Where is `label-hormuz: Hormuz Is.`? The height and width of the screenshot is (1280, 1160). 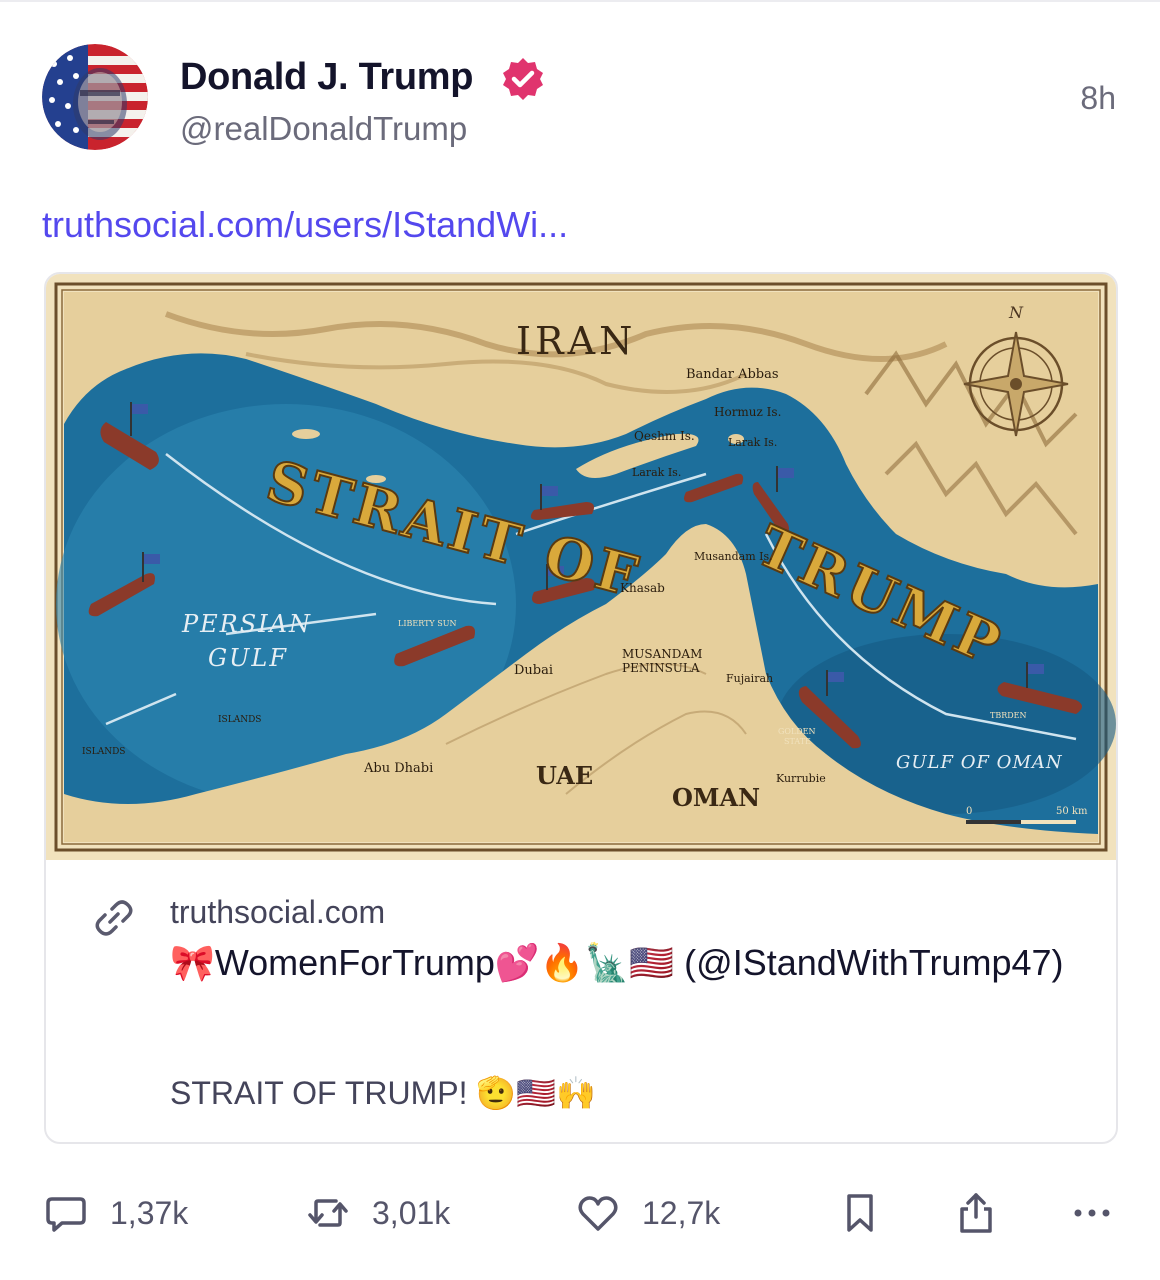 label-hormuz: Hormuz Is. is located at coordinates (747, 412).